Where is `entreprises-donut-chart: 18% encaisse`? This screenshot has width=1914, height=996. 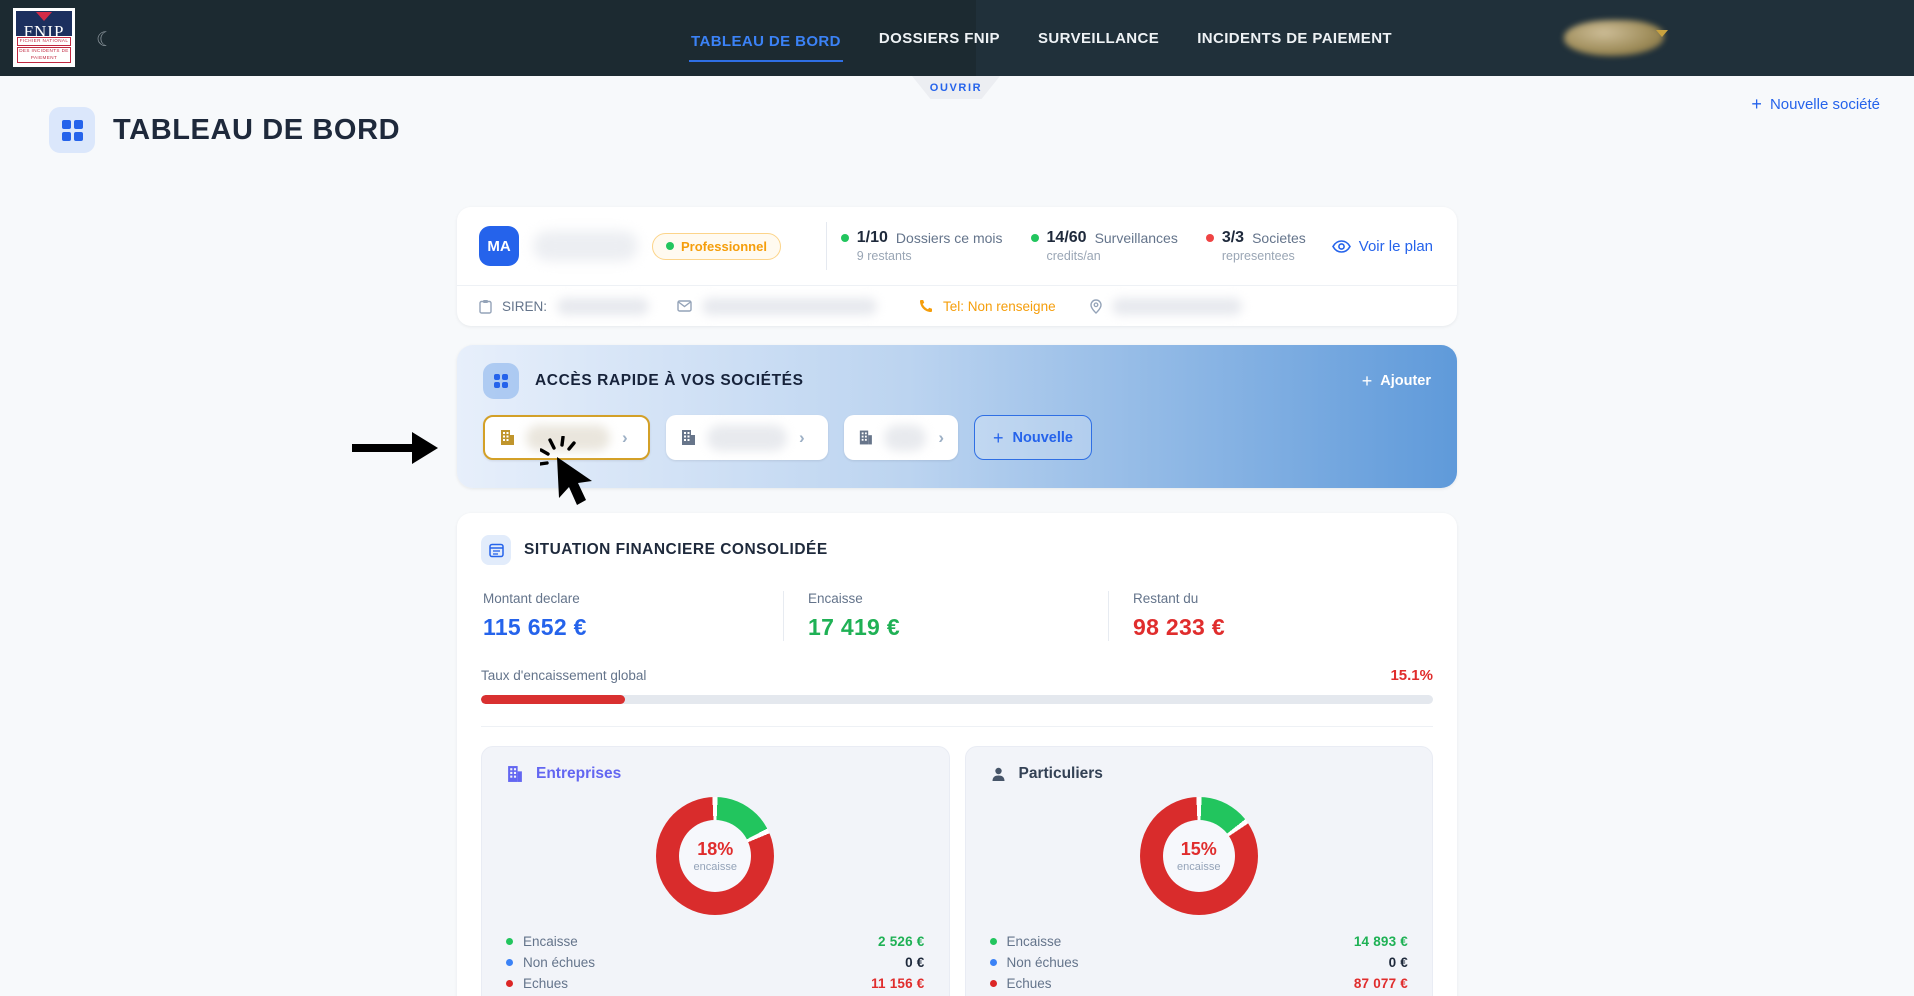
entreprises-donut-chart: 18% encaisse is located at coordinates (715, 856).